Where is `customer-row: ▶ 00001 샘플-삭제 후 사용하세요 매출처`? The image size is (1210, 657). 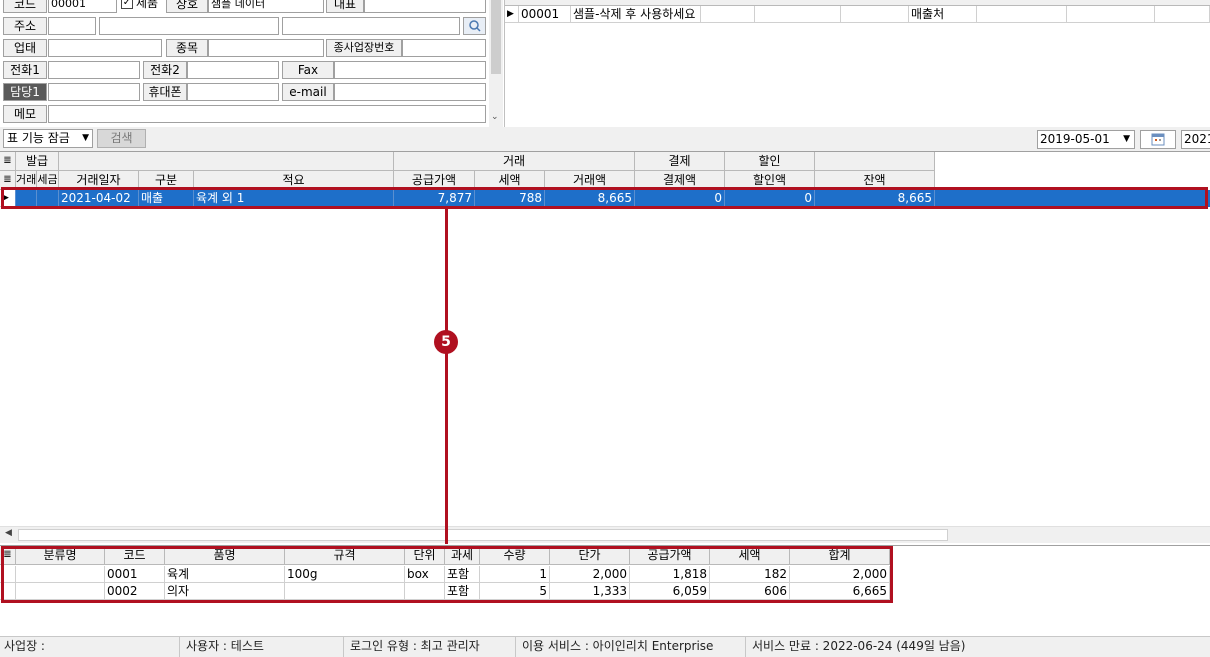 customer-row: ▶ 00001 샘플-삭제 후 사용하세요 매출처 is located at coordinates (857, 15).